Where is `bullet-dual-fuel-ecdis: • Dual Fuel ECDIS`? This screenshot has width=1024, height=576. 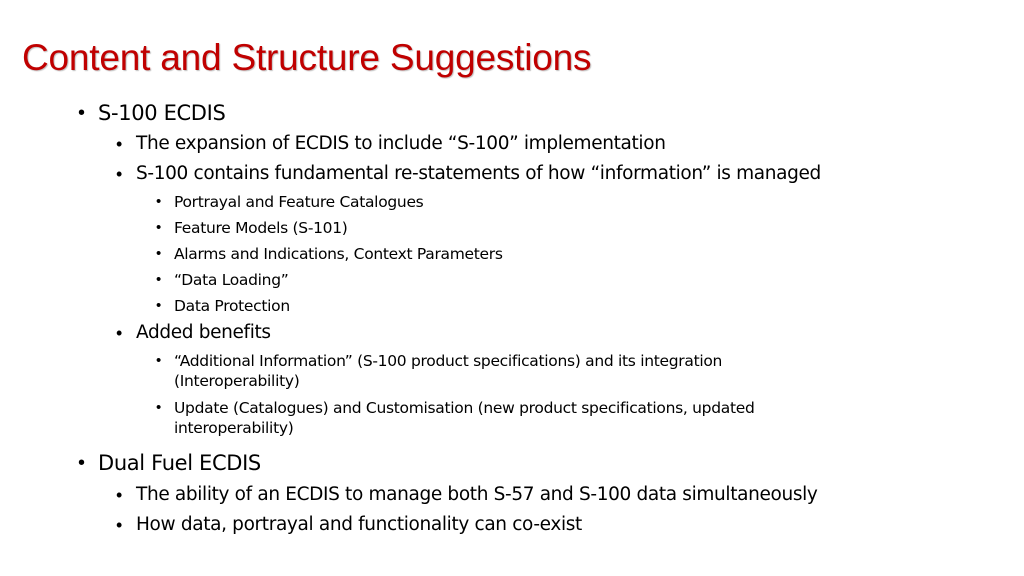 bullet-dual-fuel-ecdis: • Dual Fuel ECDIS is located at coordinates (169, 463).